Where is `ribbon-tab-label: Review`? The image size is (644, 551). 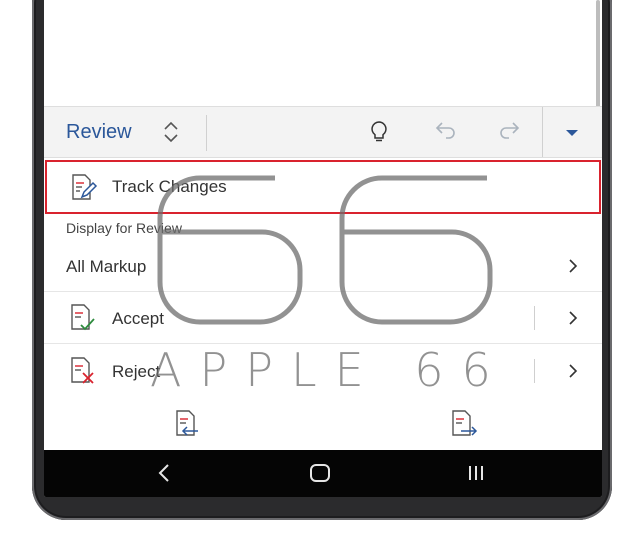 ribbon-tab-label: Review is located at coordinates (99, 132).